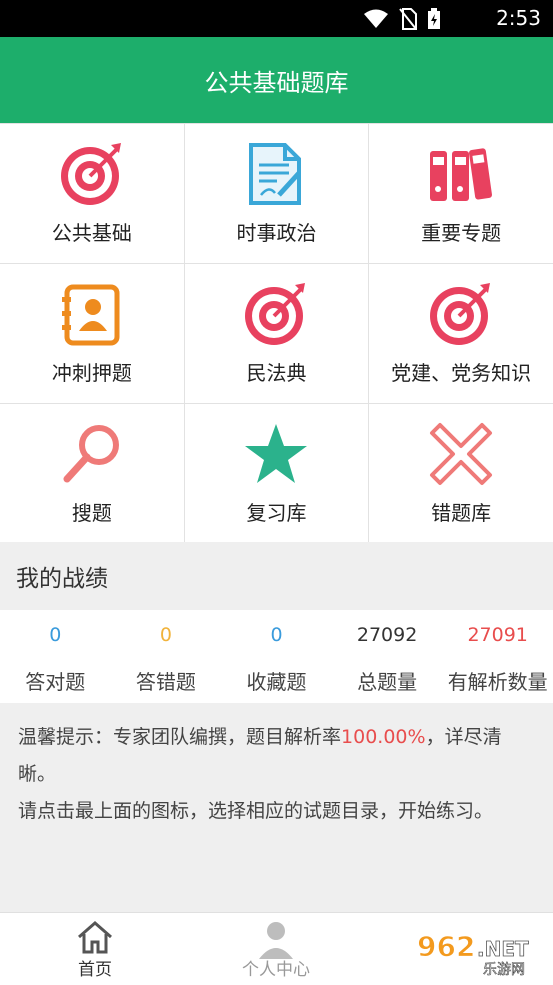 This screenshot has height=985, width=553. Describe the element at coordinates (91, 454) in the screenshot. I see `search-icon` at that location.